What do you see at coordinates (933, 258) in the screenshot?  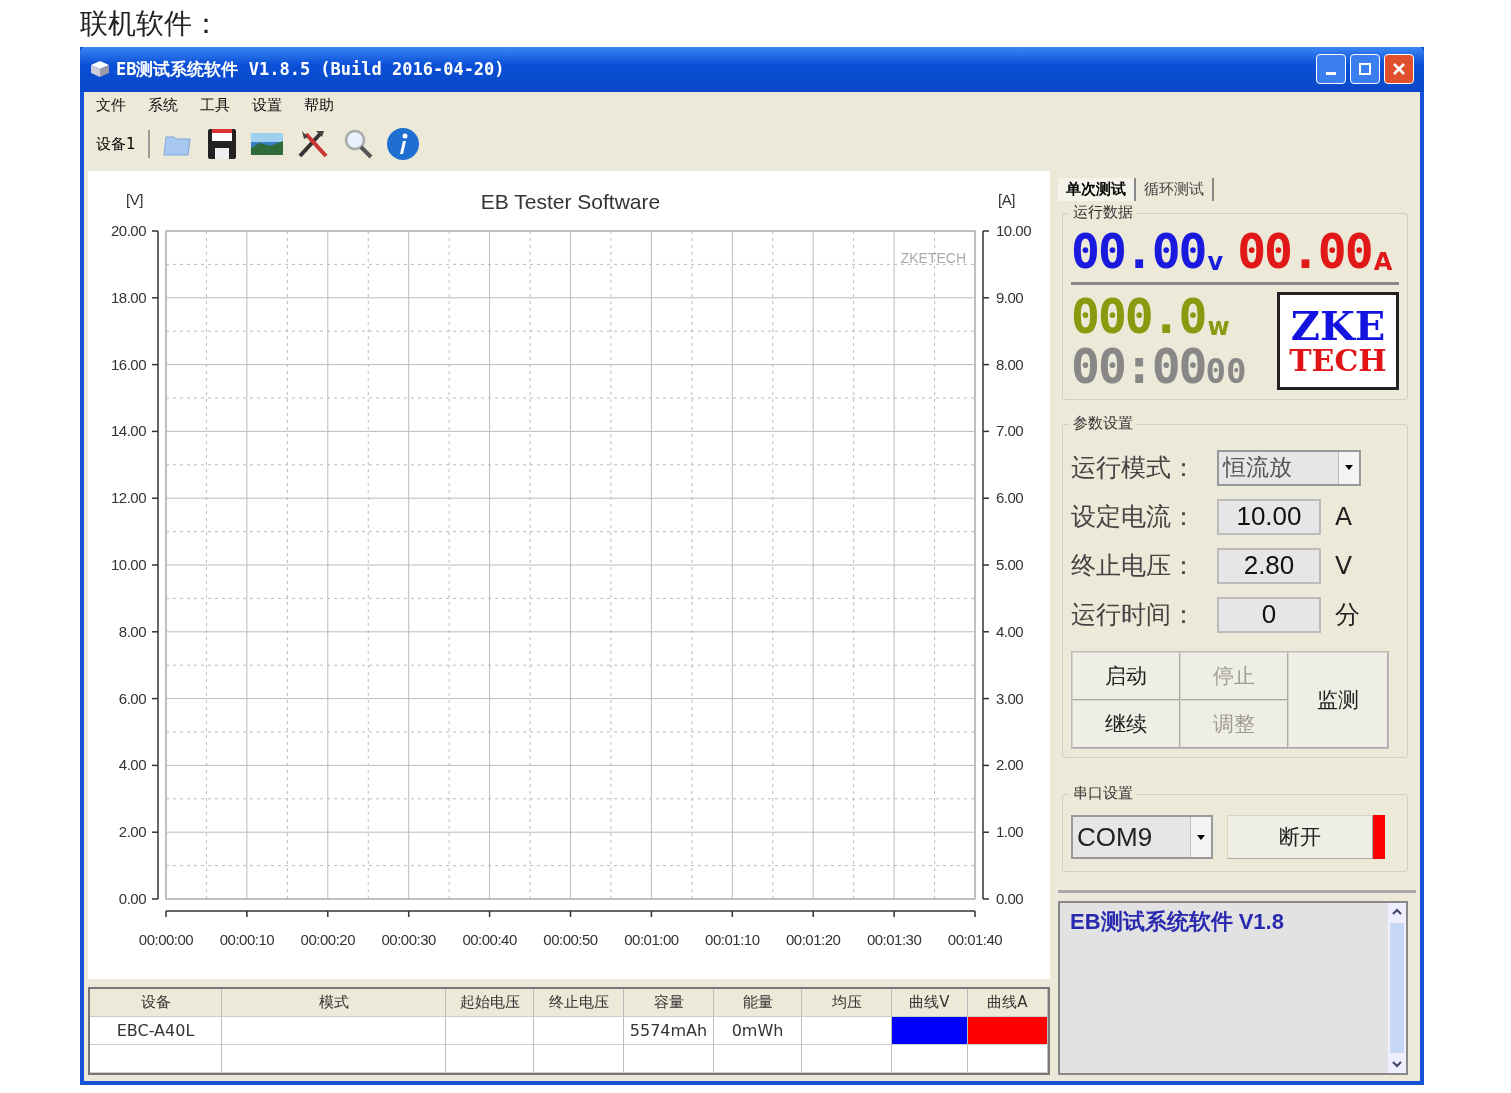 I see `chart-watermark: ZKETECH` at bounding box center [933, 258].